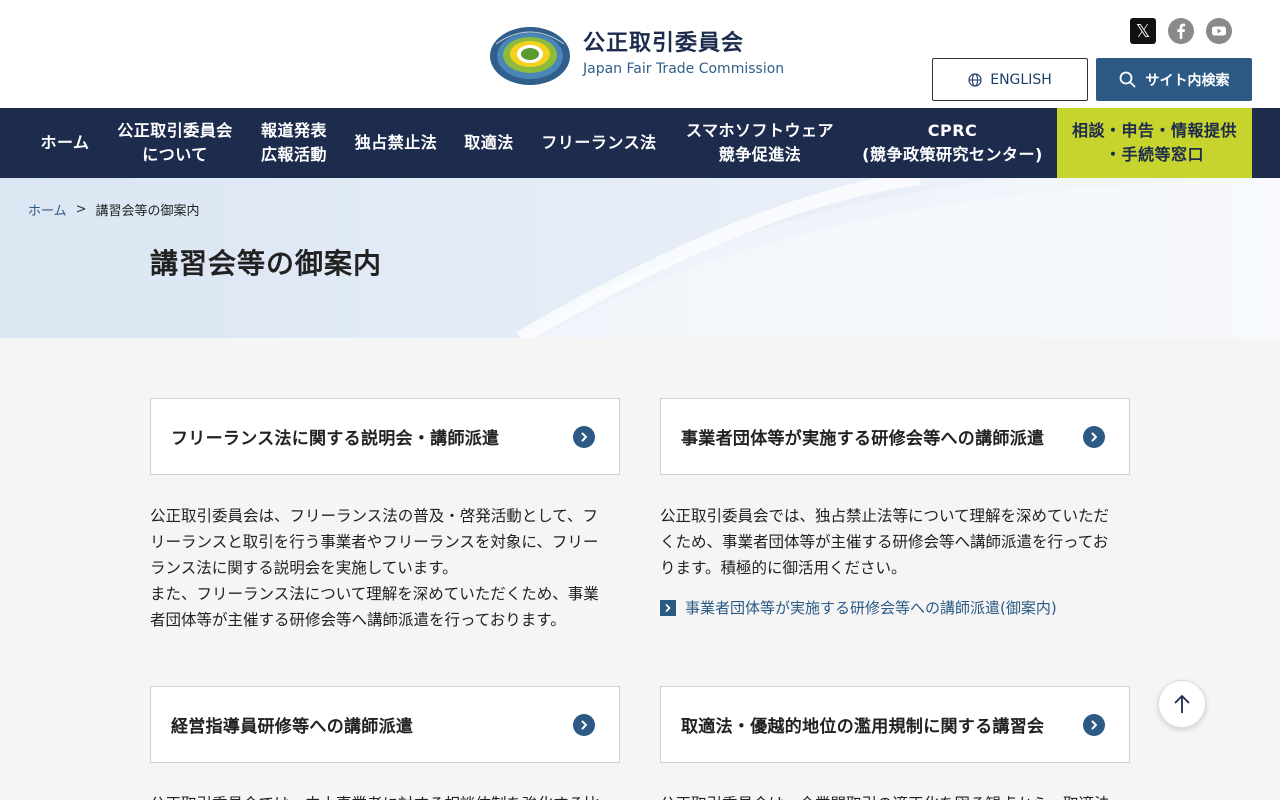  I want to click on link-label: 事業者団体等が実施する研修会等への講師派遣(御案内), so click(871, 608).